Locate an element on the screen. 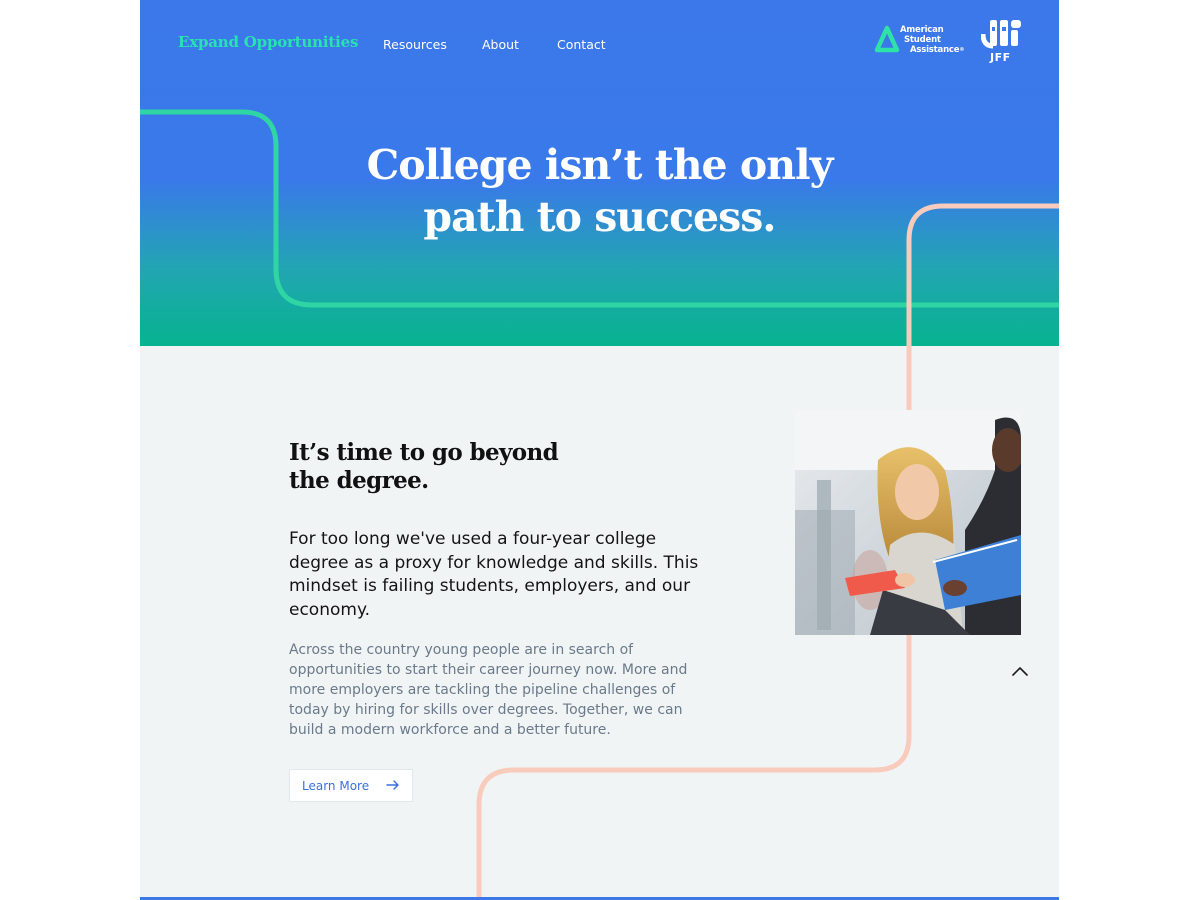 The width and height of the screenshot is (1200, 900). learn-more-button: Learn More is located at coordinates (351, 785).